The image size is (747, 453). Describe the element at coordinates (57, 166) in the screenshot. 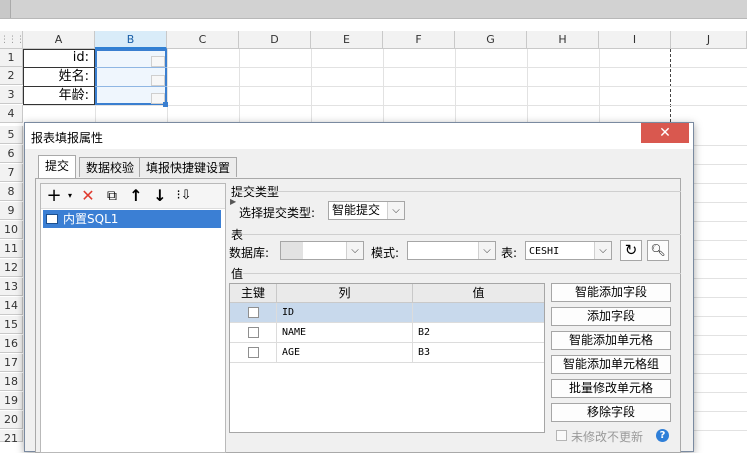

I see `tab-submit: 提交` at that location.